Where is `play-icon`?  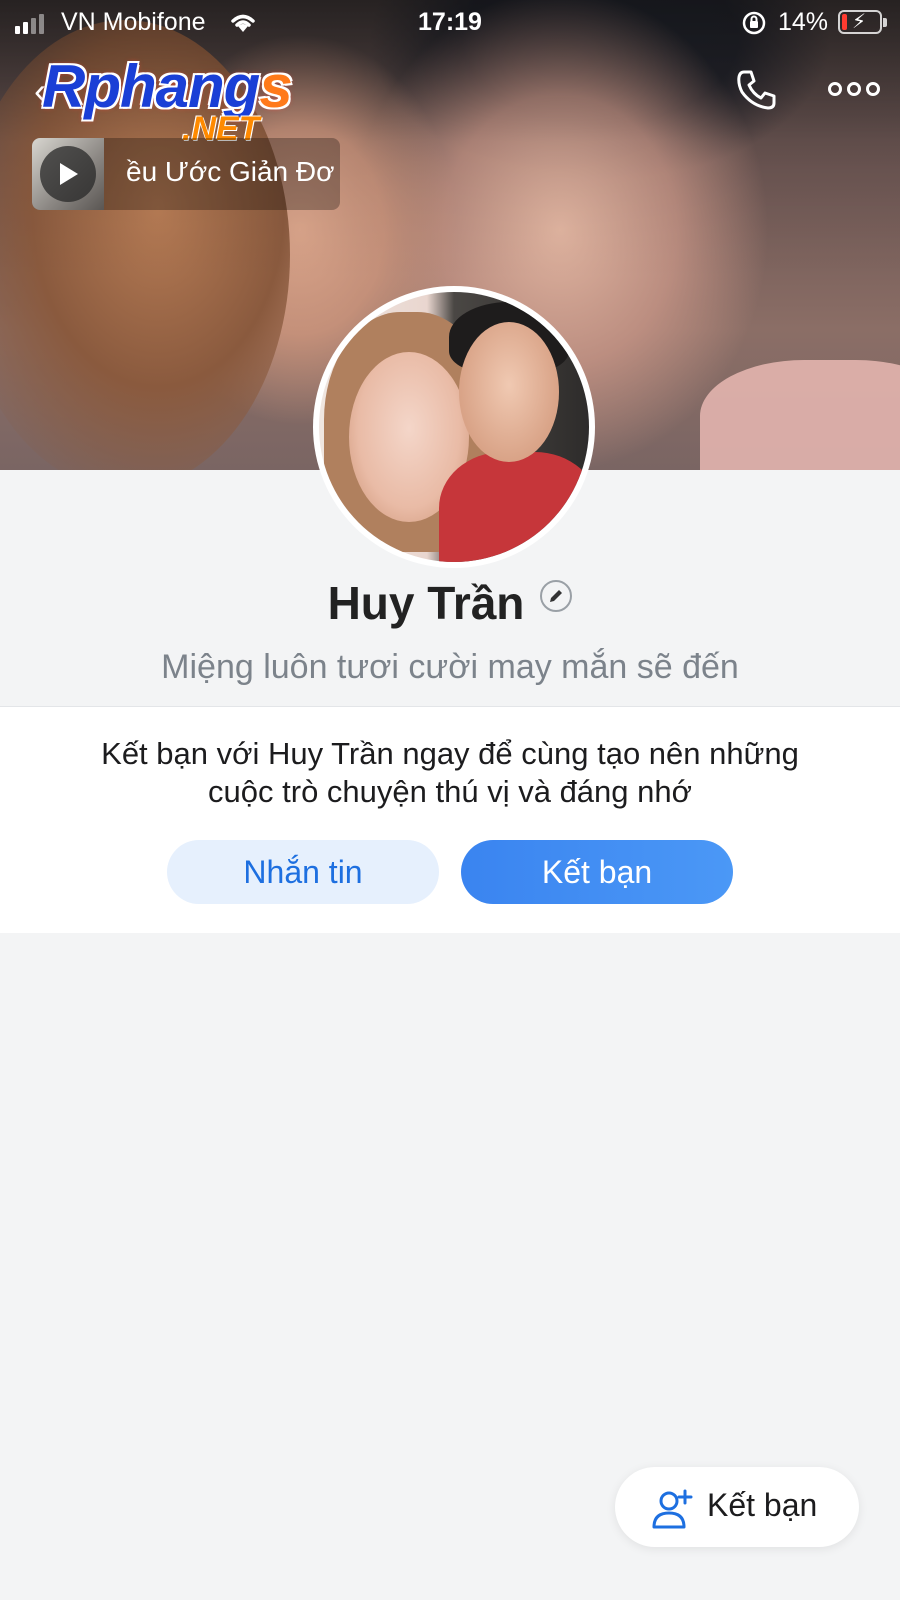 play-icon is located at coordinates (68, 174).